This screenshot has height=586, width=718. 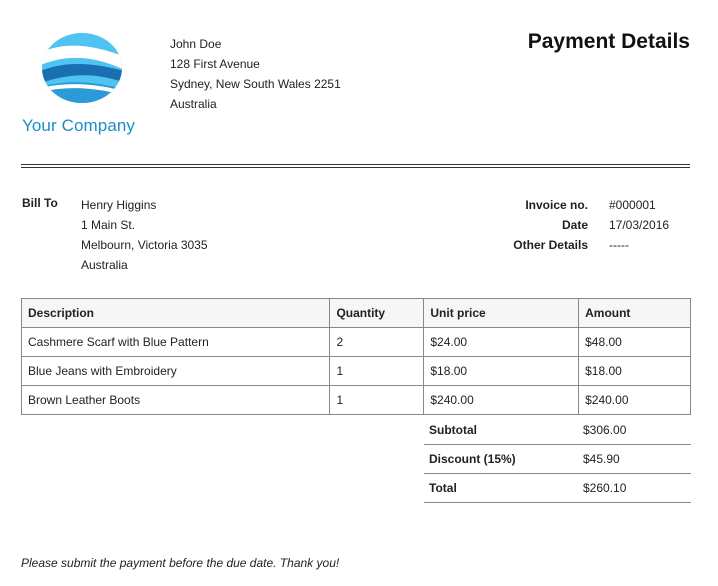 What do you see at coordinates (108, 225) in the screenshot?
I see `bill-to-street: 1 Main St.` at bounding box center [108, 225].